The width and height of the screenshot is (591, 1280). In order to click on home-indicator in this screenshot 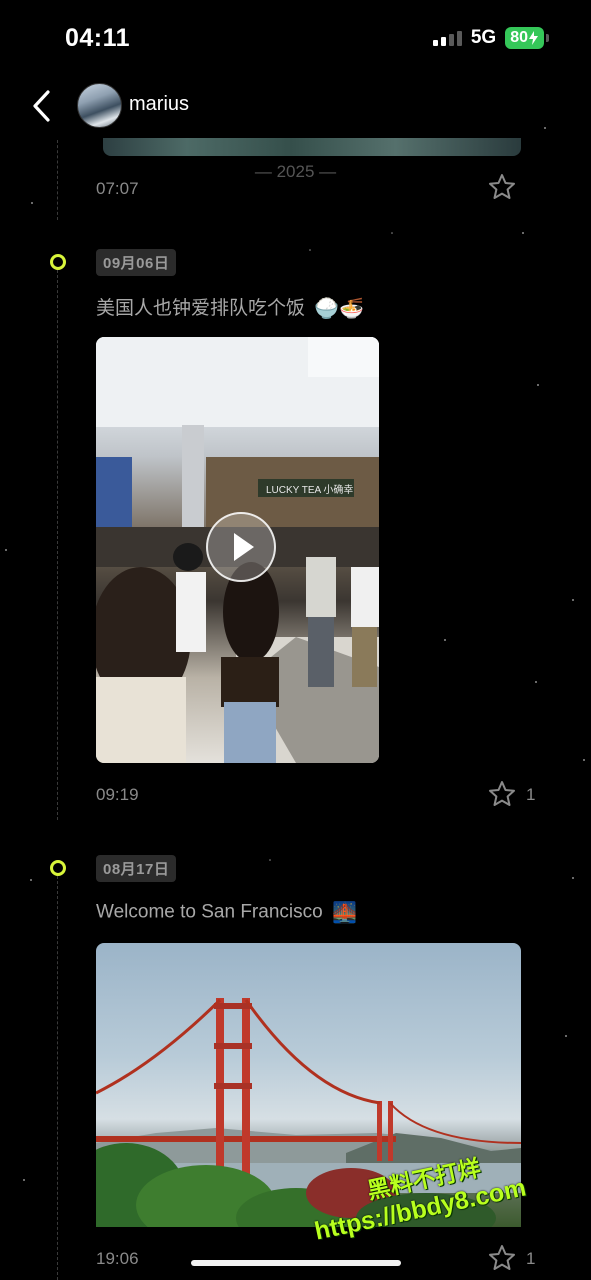, I will do `click(296, 1263)`.